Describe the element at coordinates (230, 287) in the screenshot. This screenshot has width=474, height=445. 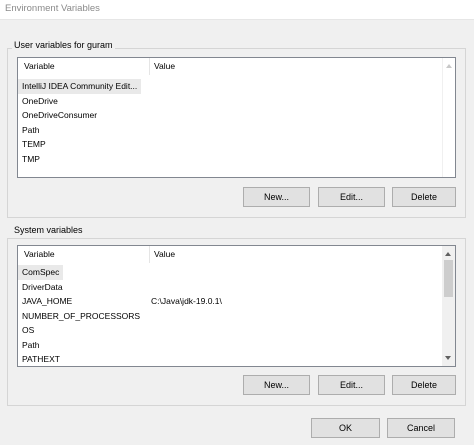
I see `list-item: DriverData` at that location.